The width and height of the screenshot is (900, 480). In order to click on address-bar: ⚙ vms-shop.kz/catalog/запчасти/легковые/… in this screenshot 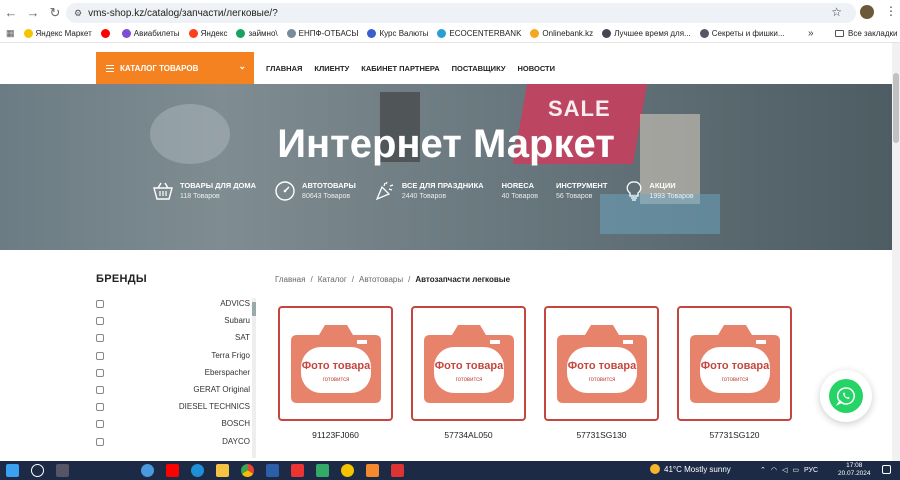, I will do `click(461, 13)`.